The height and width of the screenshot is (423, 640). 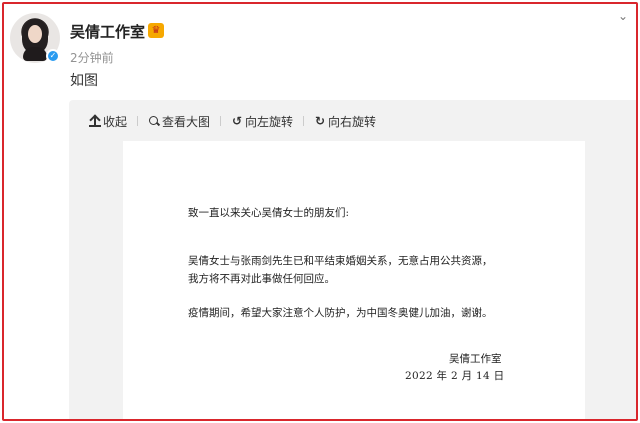 What do you see at coordinates (156, 30) in the screenshot?
I see `crown-badge-icon: ♛` at bounding box center [156, 30].